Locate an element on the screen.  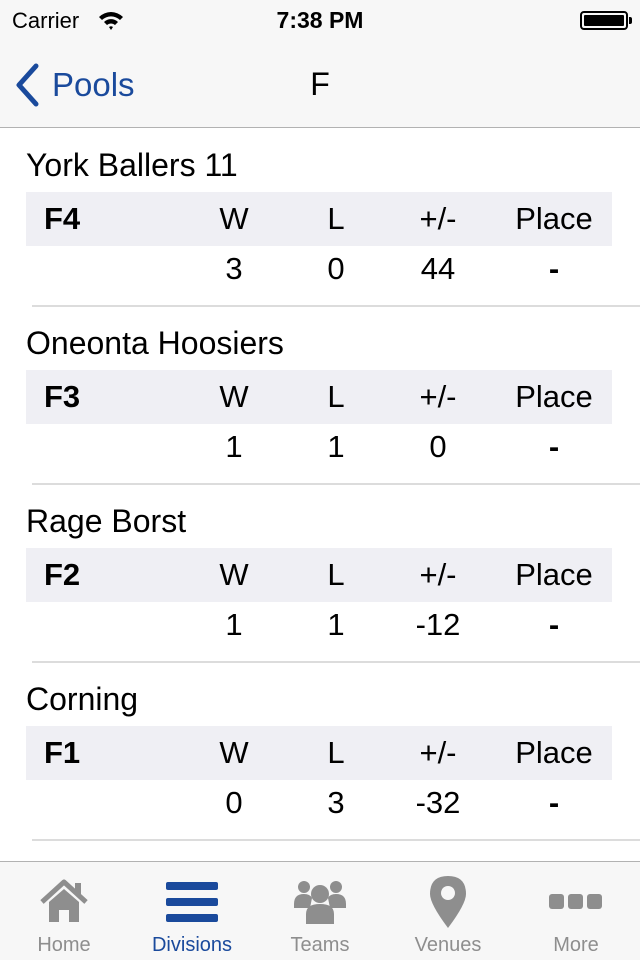
tab-home: Home is located at coordinates (64, 911).